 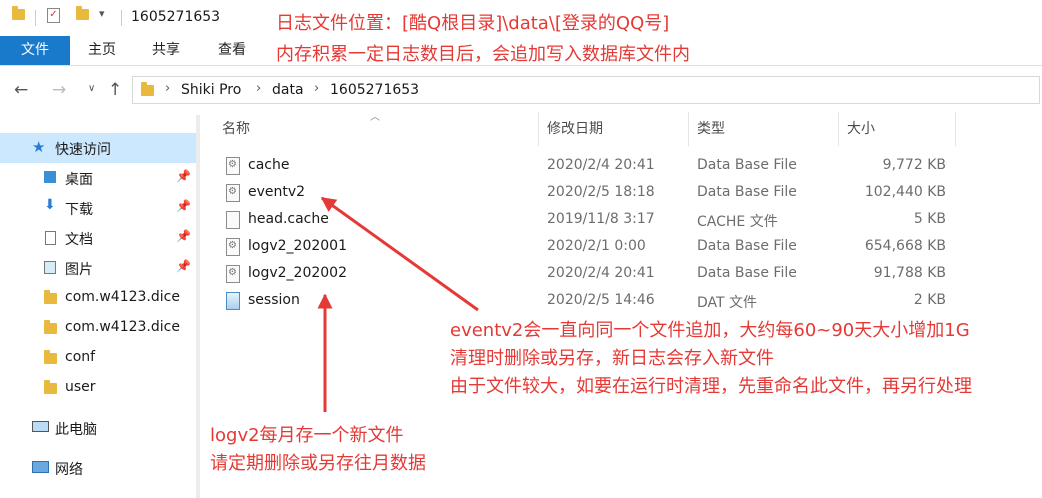 What do you see at coordinates (710, 330) in the screenshot?
I see `annotation-eventv2-line1: eventv2会一直向同一个文件追加，大约每60~90天大小增加1G` at bounding box center [710, 330].